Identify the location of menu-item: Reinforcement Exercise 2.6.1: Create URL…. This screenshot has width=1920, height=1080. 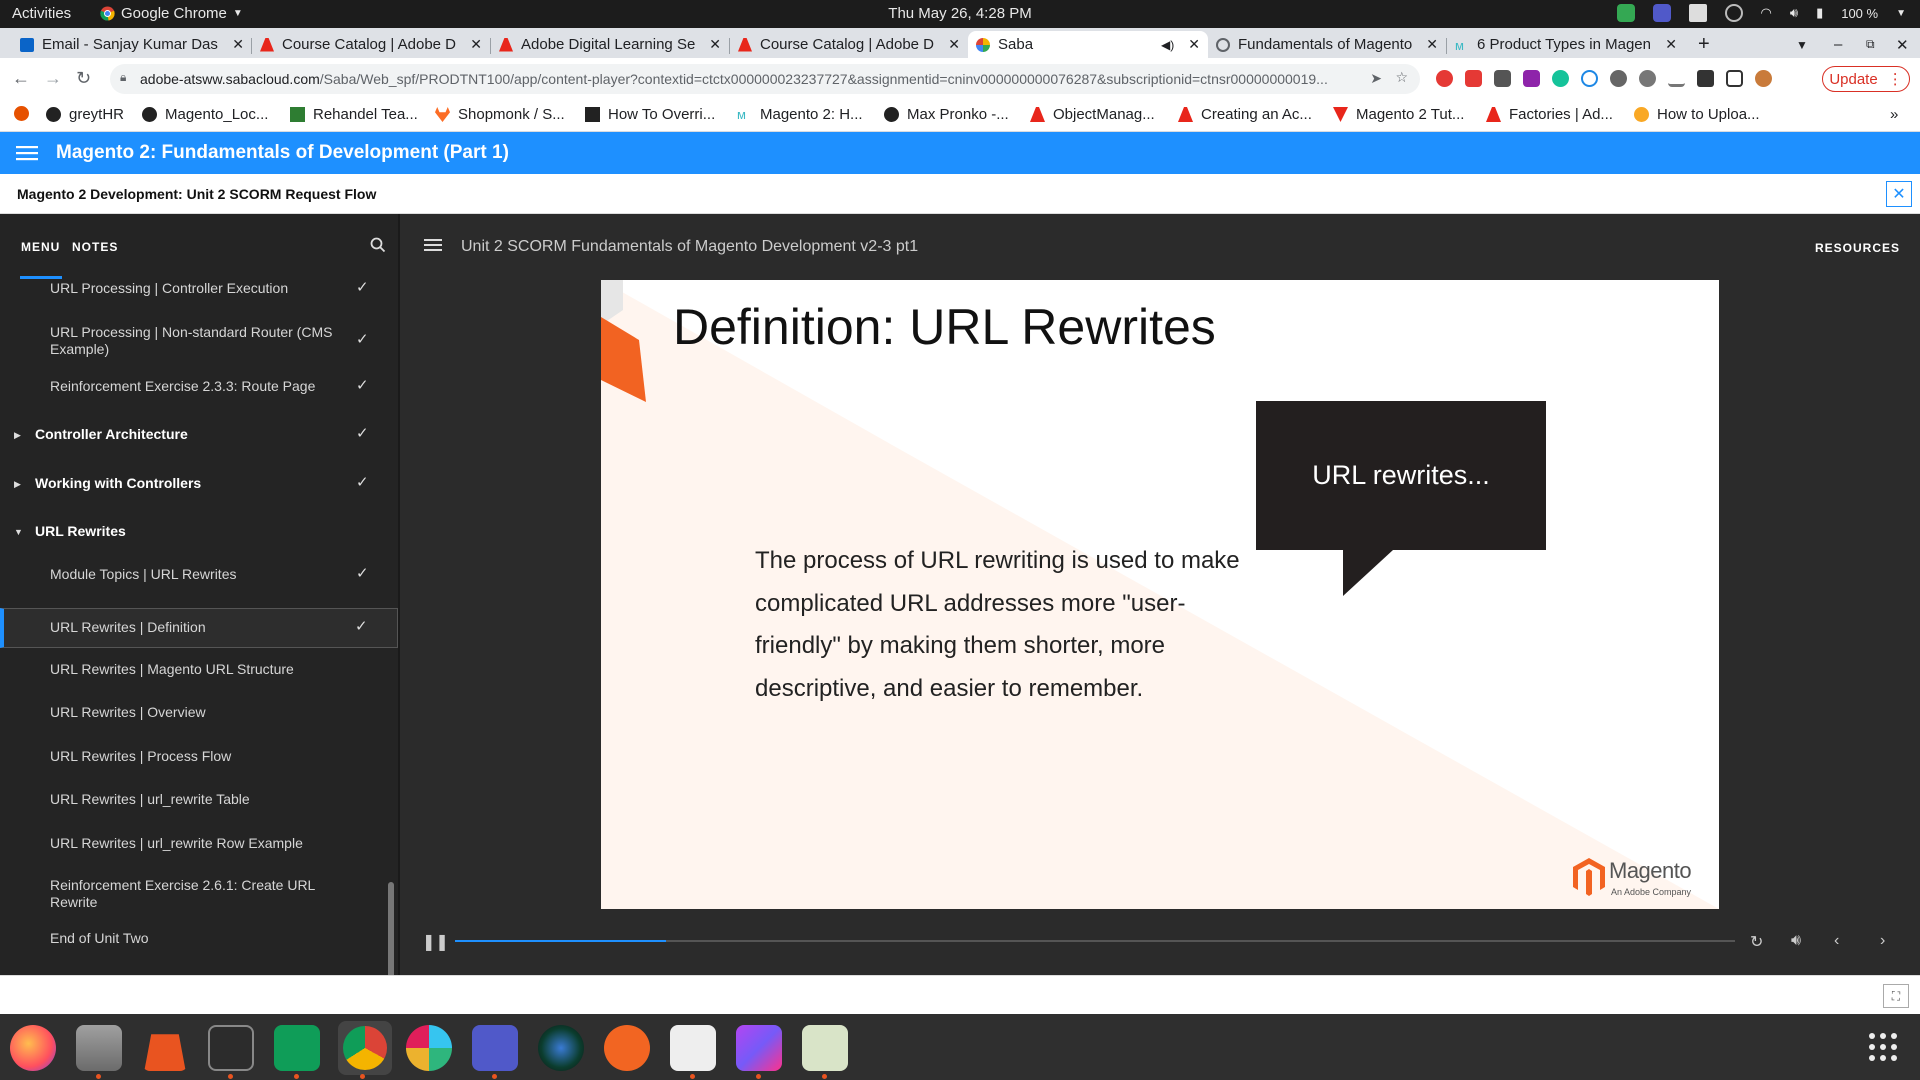
(199, 890).